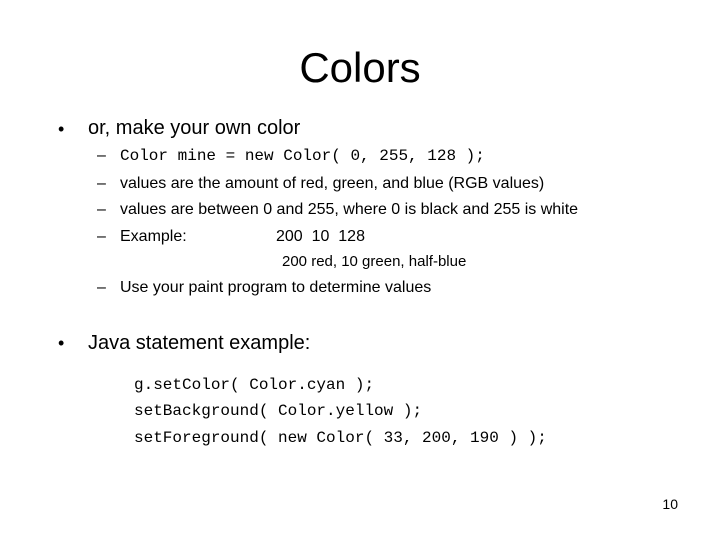 This screenshot has height=540, width=720. Describe the element at coordinates (302, 156) in the screenshot. I see `code-example-text: Color mine = new Color( 0, 255, 128 );` at that location.